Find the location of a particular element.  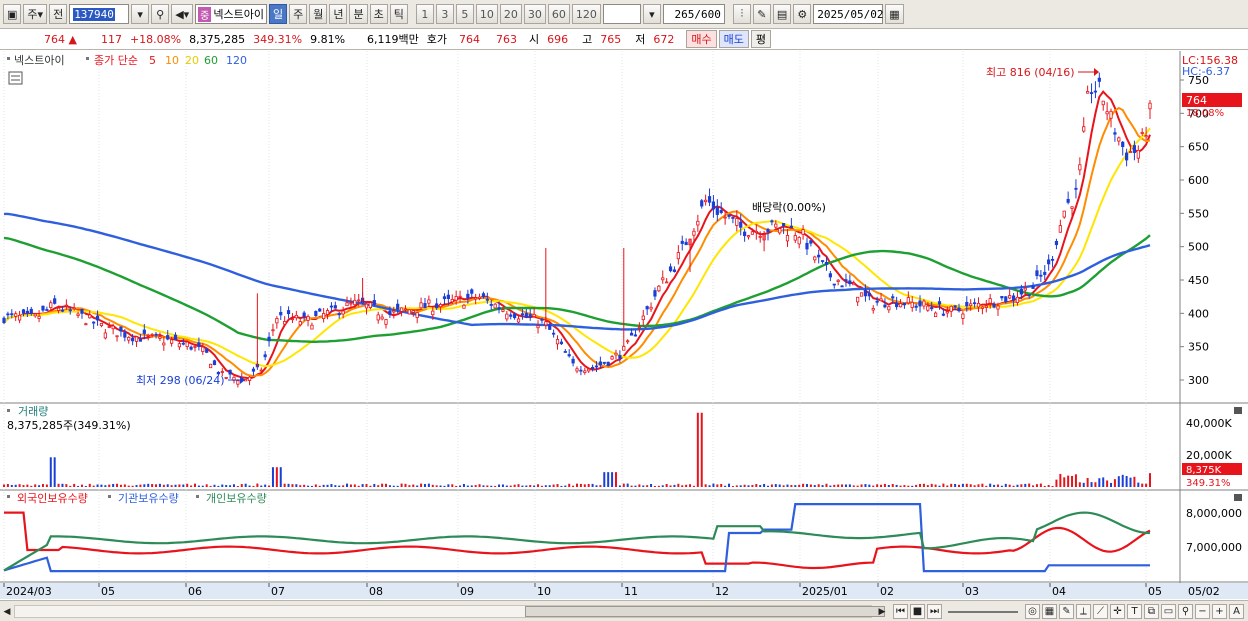

calendar-icon: ▦ is located at coordinates (894, 14).